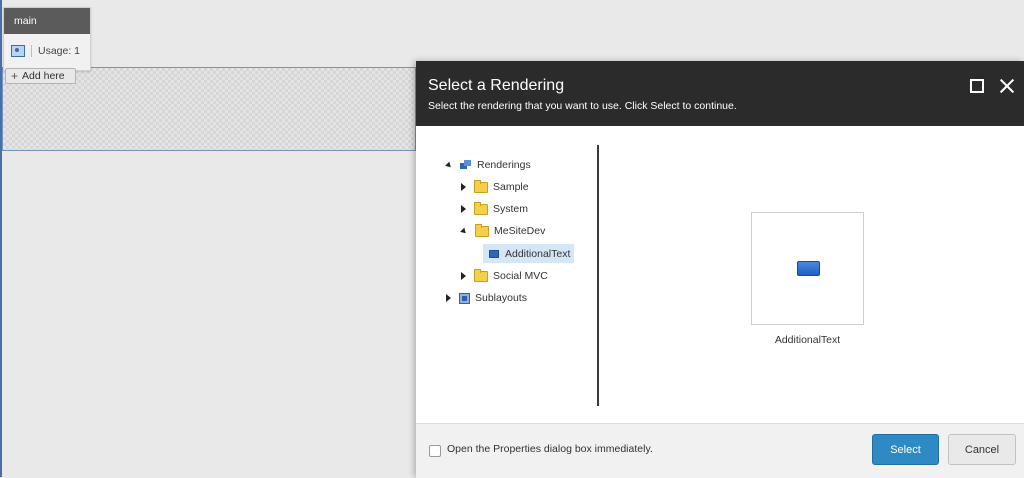 This screenshot has height=478, width=1024. Describe the element at coordinates (43, 75) in the screenshot. I see `add-here-label: Add here` at that location.